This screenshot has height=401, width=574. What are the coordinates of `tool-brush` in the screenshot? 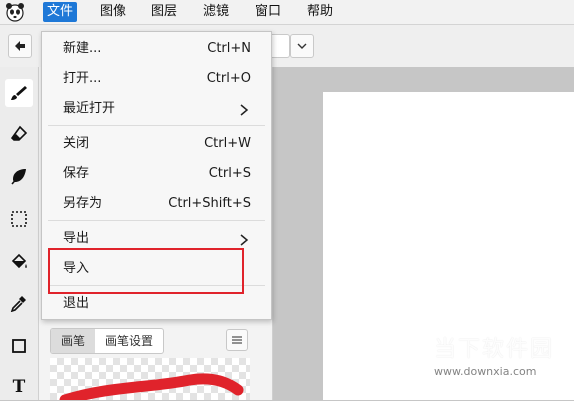 It's located at (19, 93).